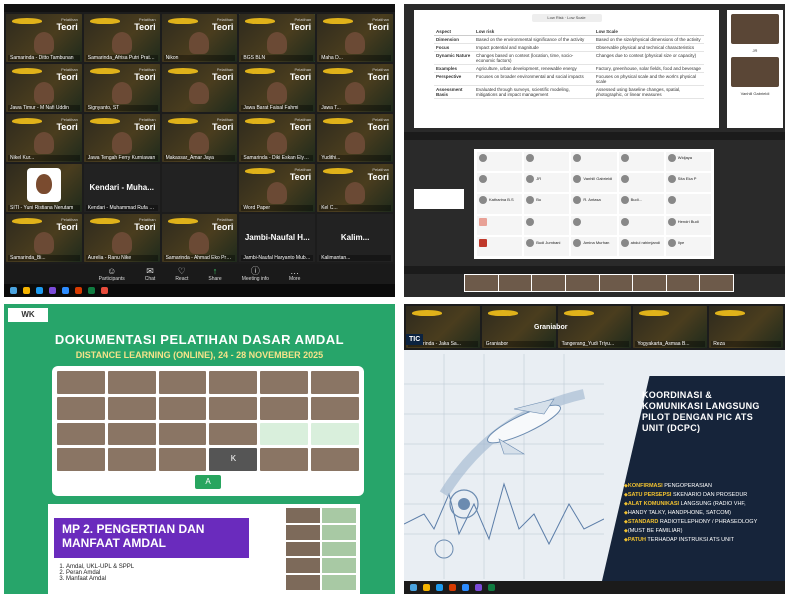 The image size is (789, 598). I want to click on participant-tile: Pelatihan Teori Aurelia - Ranu Nike, so click(121, 238).